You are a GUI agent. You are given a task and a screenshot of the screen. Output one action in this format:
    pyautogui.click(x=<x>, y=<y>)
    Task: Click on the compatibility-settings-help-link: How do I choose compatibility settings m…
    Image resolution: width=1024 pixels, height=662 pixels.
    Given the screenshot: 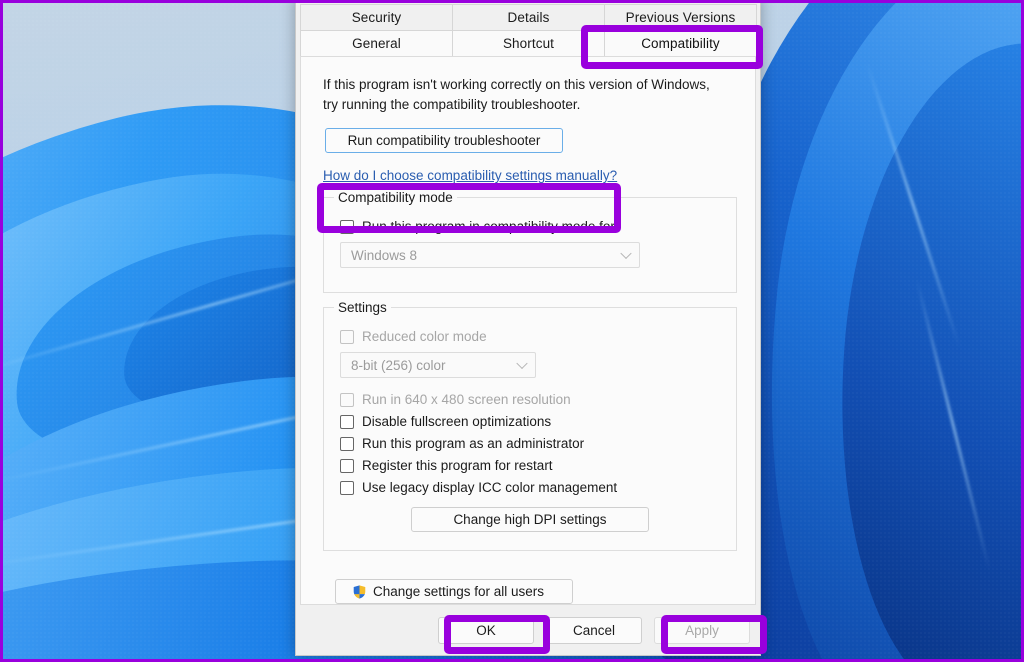 What is the action you would take?
    pyautogui.click(x=470, y=175)
    